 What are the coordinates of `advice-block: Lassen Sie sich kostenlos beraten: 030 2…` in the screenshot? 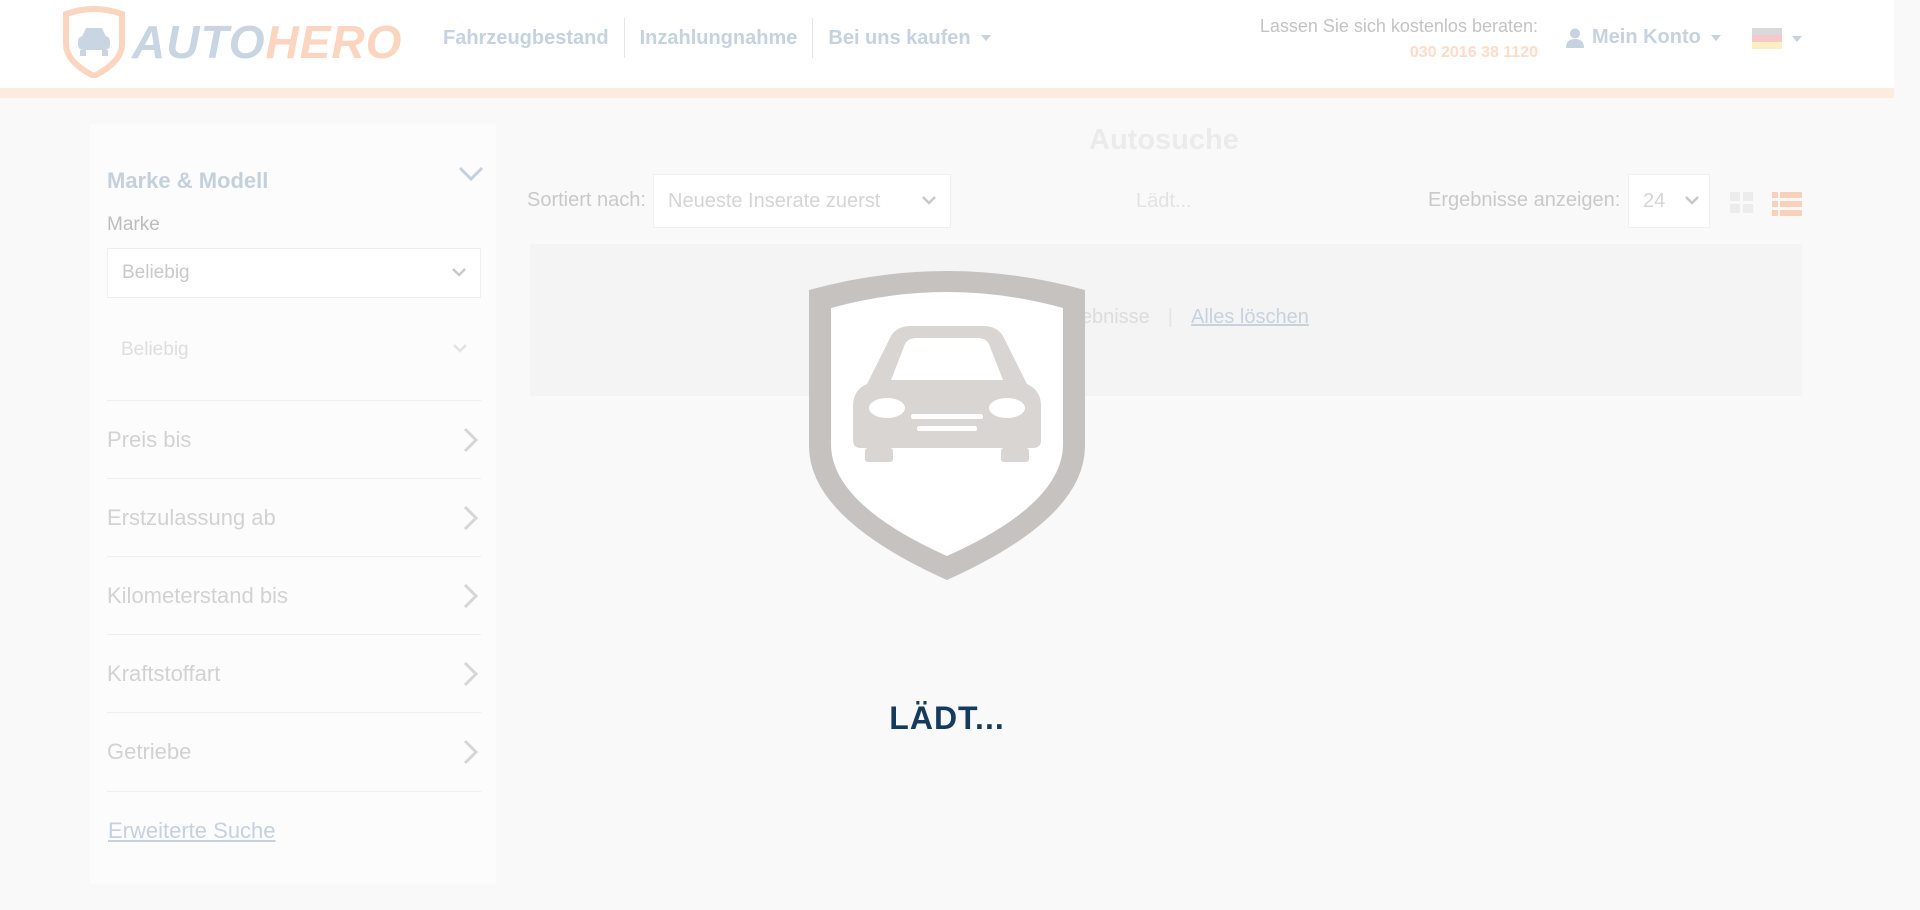 It's located at (1399, 39).